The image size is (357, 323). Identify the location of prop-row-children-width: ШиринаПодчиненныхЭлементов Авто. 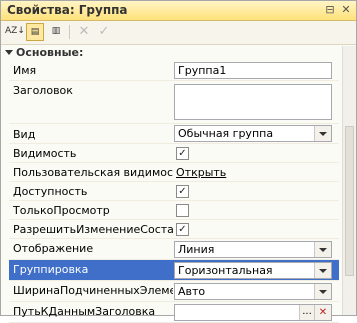
(174, 291).